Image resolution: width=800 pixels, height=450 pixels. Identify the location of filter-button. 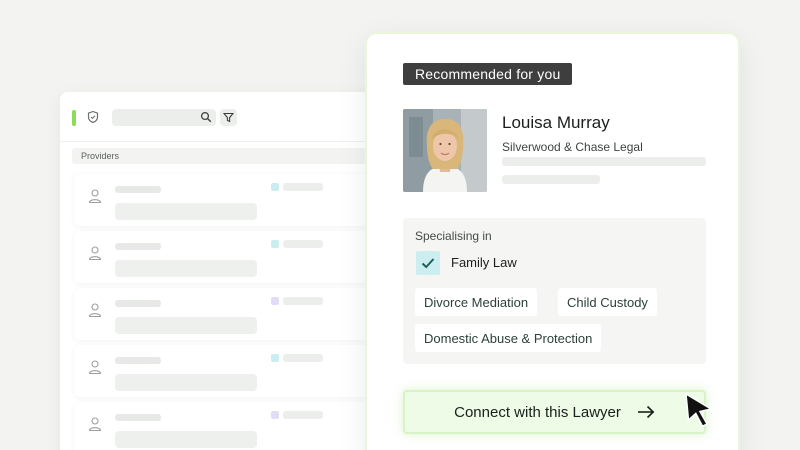
(228, 117).